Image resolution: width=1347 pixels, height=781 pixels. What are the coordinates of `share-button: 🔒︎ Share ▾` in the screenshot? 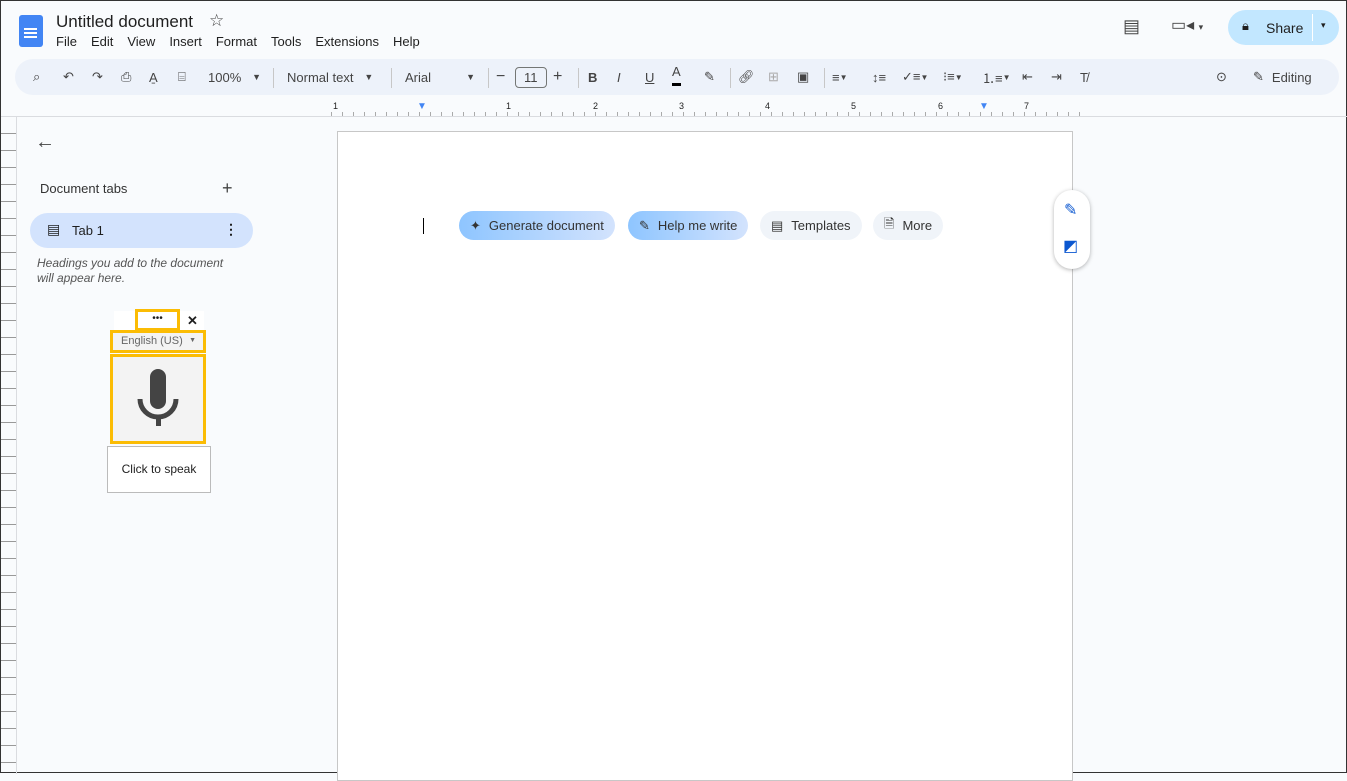 It's located at (1283, 27).